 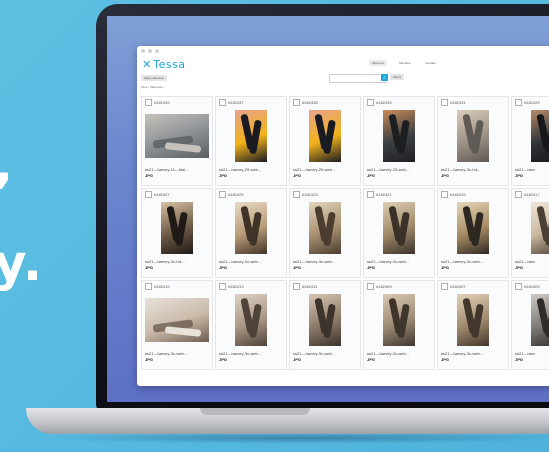 I want to click on asset-card: #182413 ss21---harvey-3x-web... JPG, so click(x=251, y=325).